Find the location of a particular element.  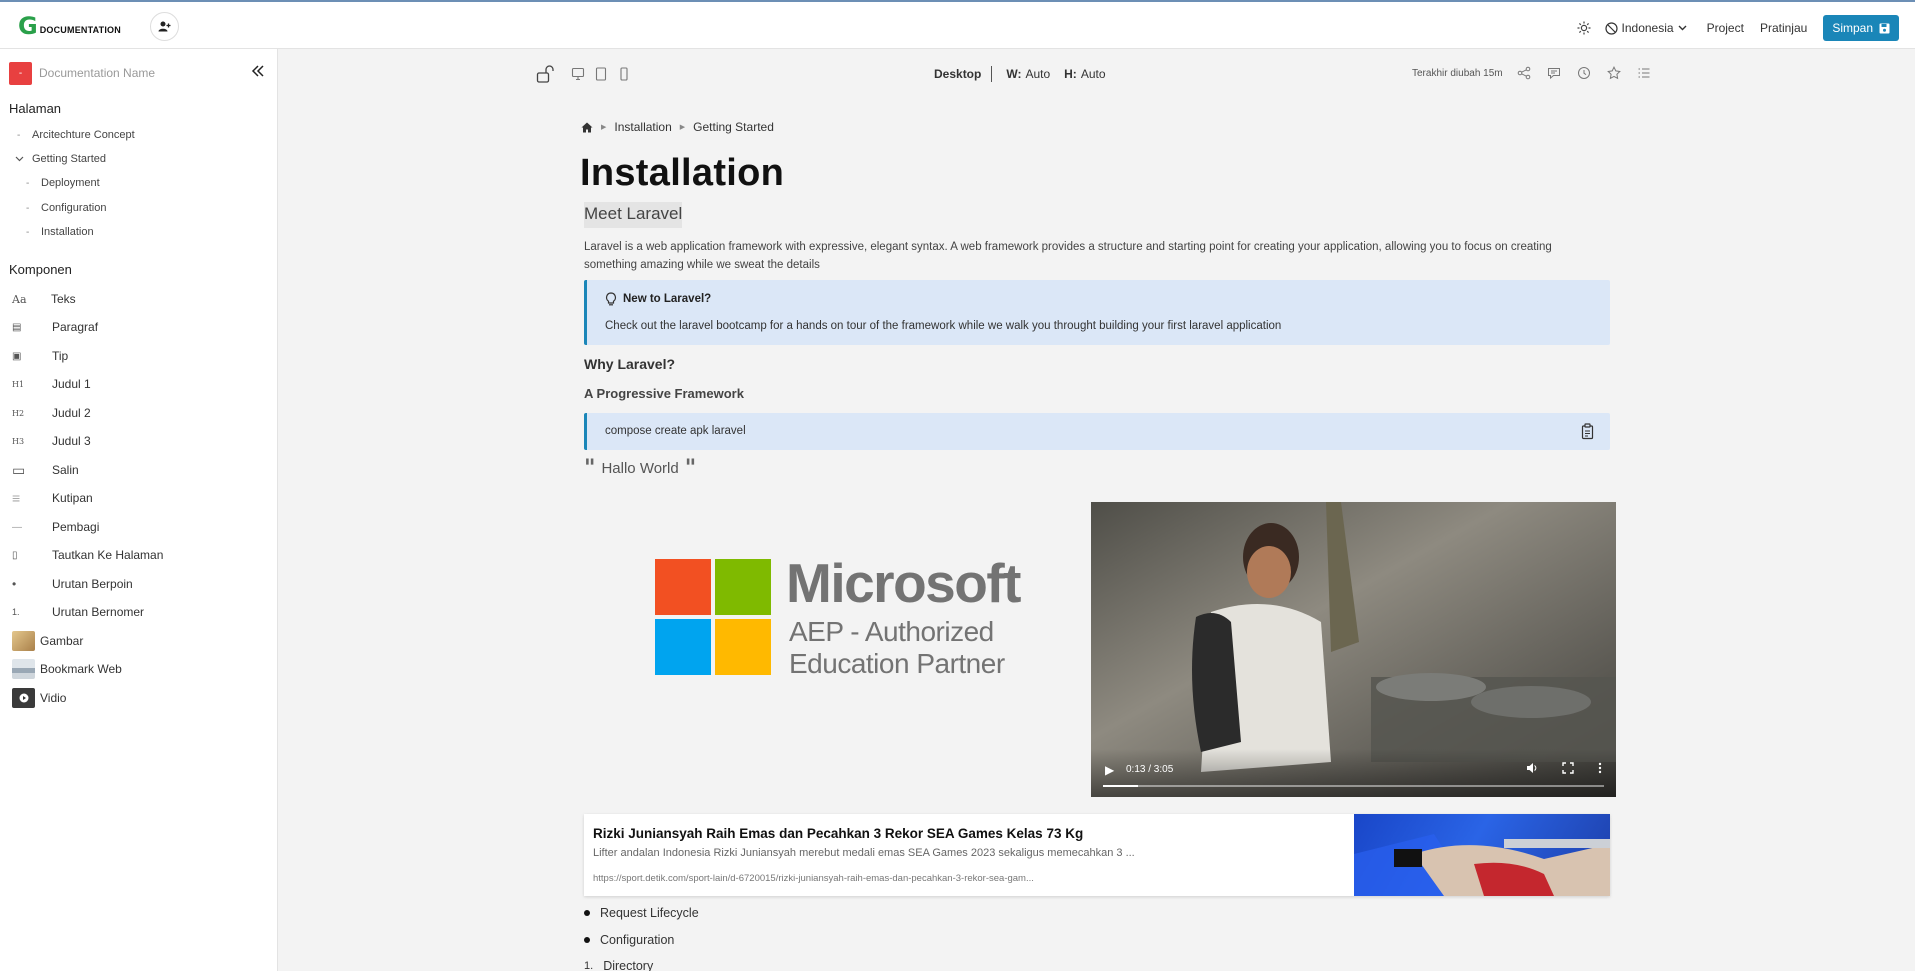

component-heading-2: H2 Judul 2 is located at coordinates (51, 413).